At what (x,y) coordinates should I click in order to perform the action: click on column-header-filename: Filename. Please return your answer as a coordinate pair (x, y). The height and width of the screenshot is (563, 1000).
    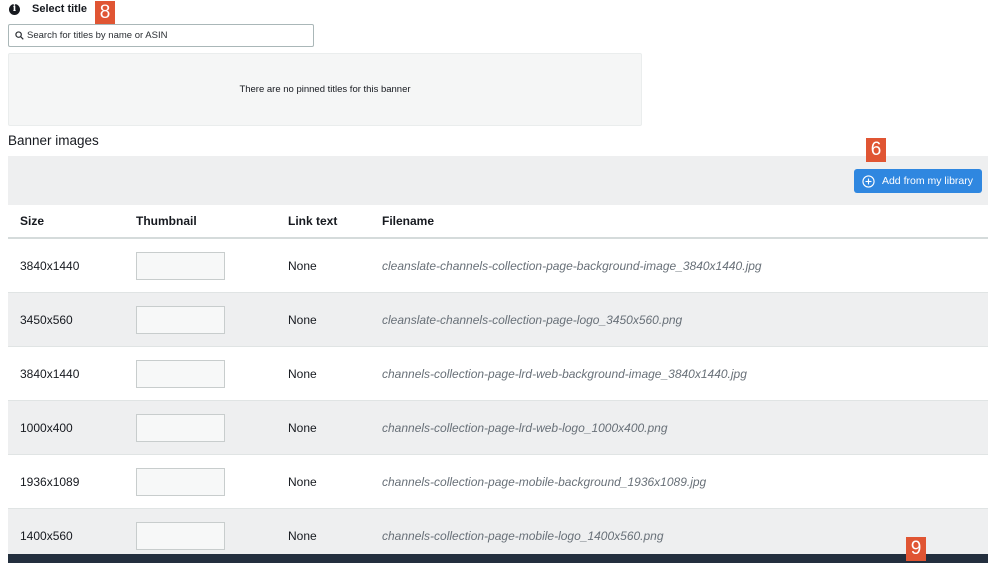
    Looking at the image, I should click on (679, 222).